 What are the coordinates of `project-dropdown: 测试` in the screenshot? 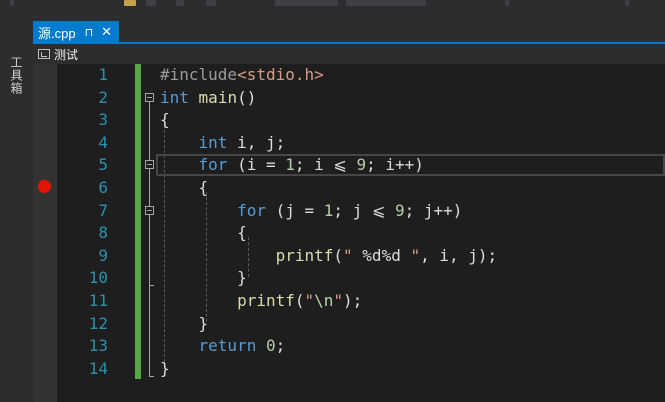 It's located at (59, 54).